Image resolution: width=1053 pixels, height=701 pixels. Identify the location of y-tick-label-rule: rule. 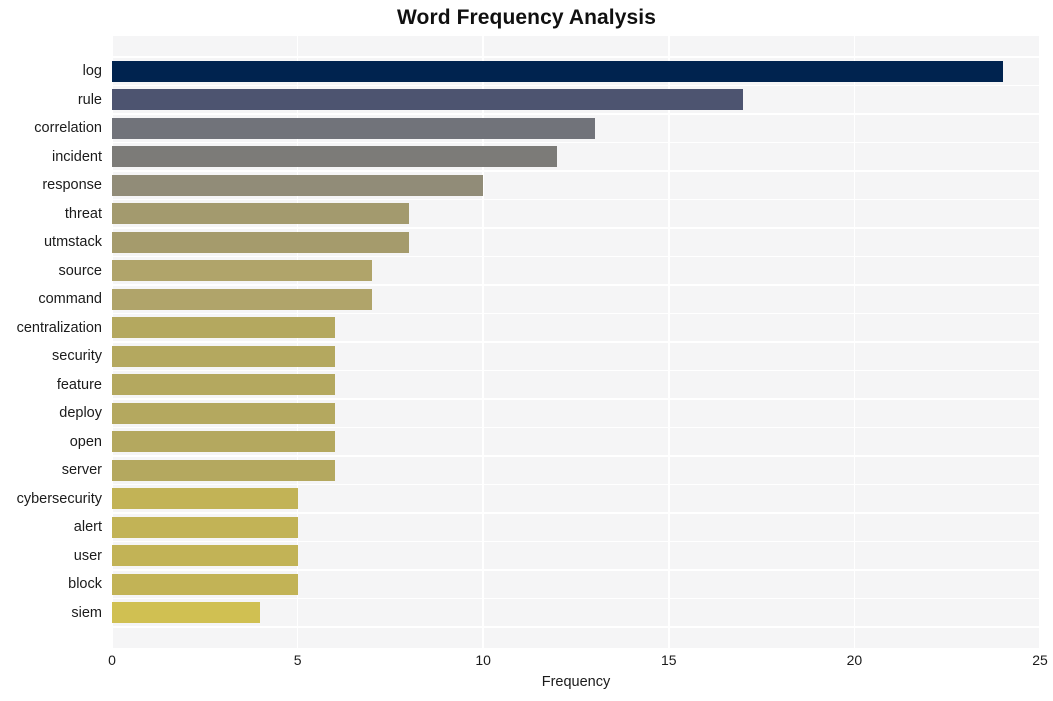
(89, 99).